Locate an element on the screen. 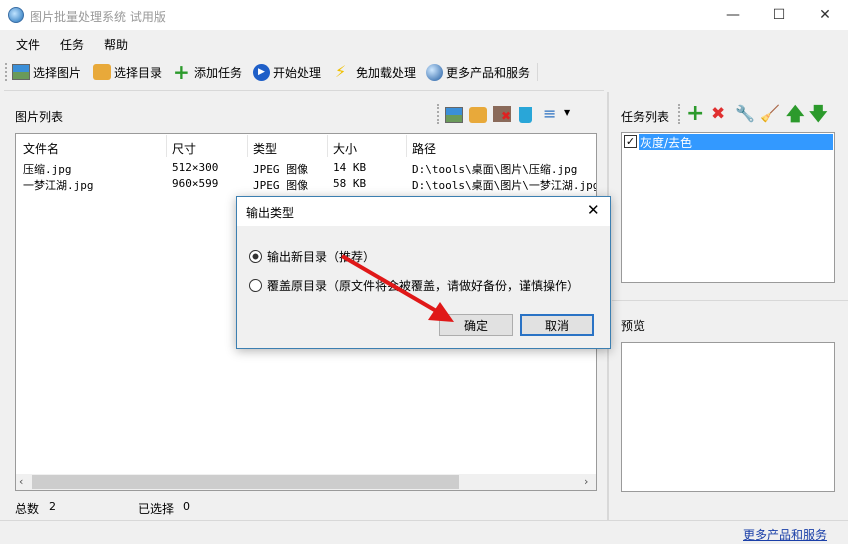 This screenshot has width=848, height=544. task-item: 灰度/去色 is located at coordinates (736, 142).